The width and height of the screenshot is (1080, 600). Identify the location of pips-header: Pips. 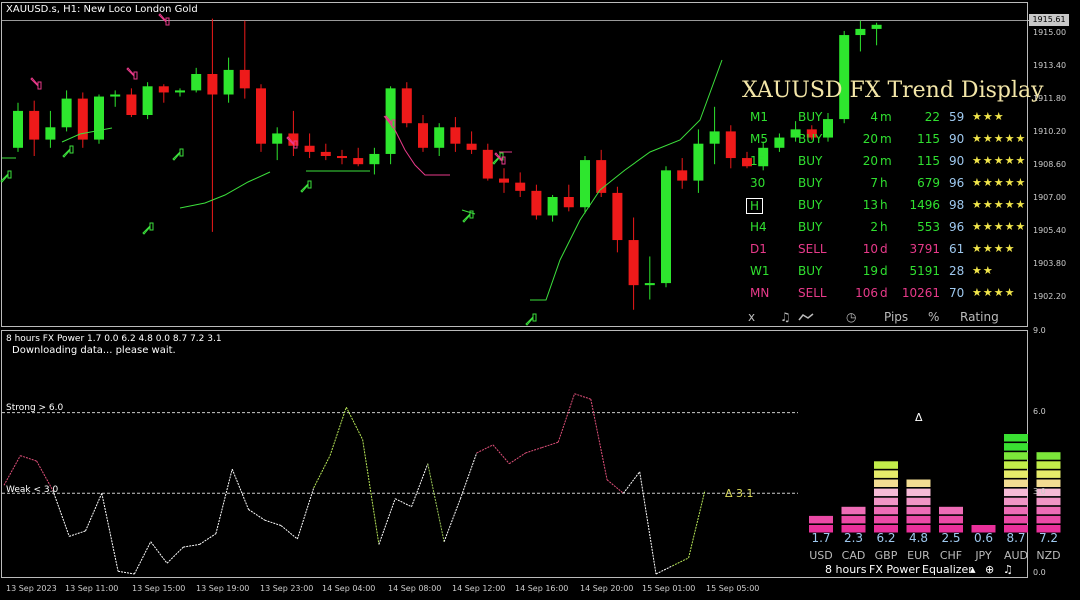
(896, 317).